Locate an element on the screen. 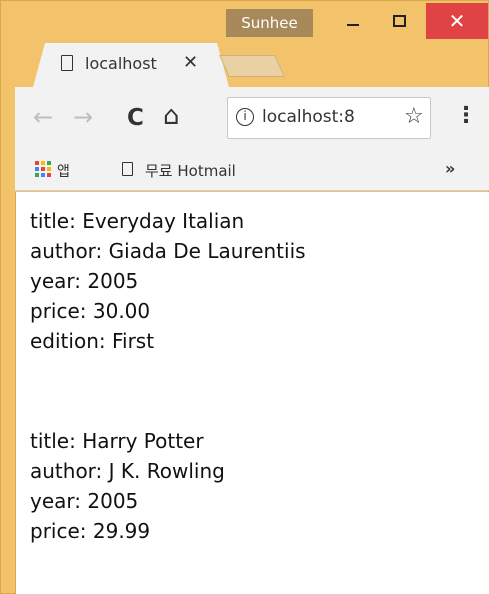 The image size is (489, 594). maximize-icon is located at coordinates (399, 21).